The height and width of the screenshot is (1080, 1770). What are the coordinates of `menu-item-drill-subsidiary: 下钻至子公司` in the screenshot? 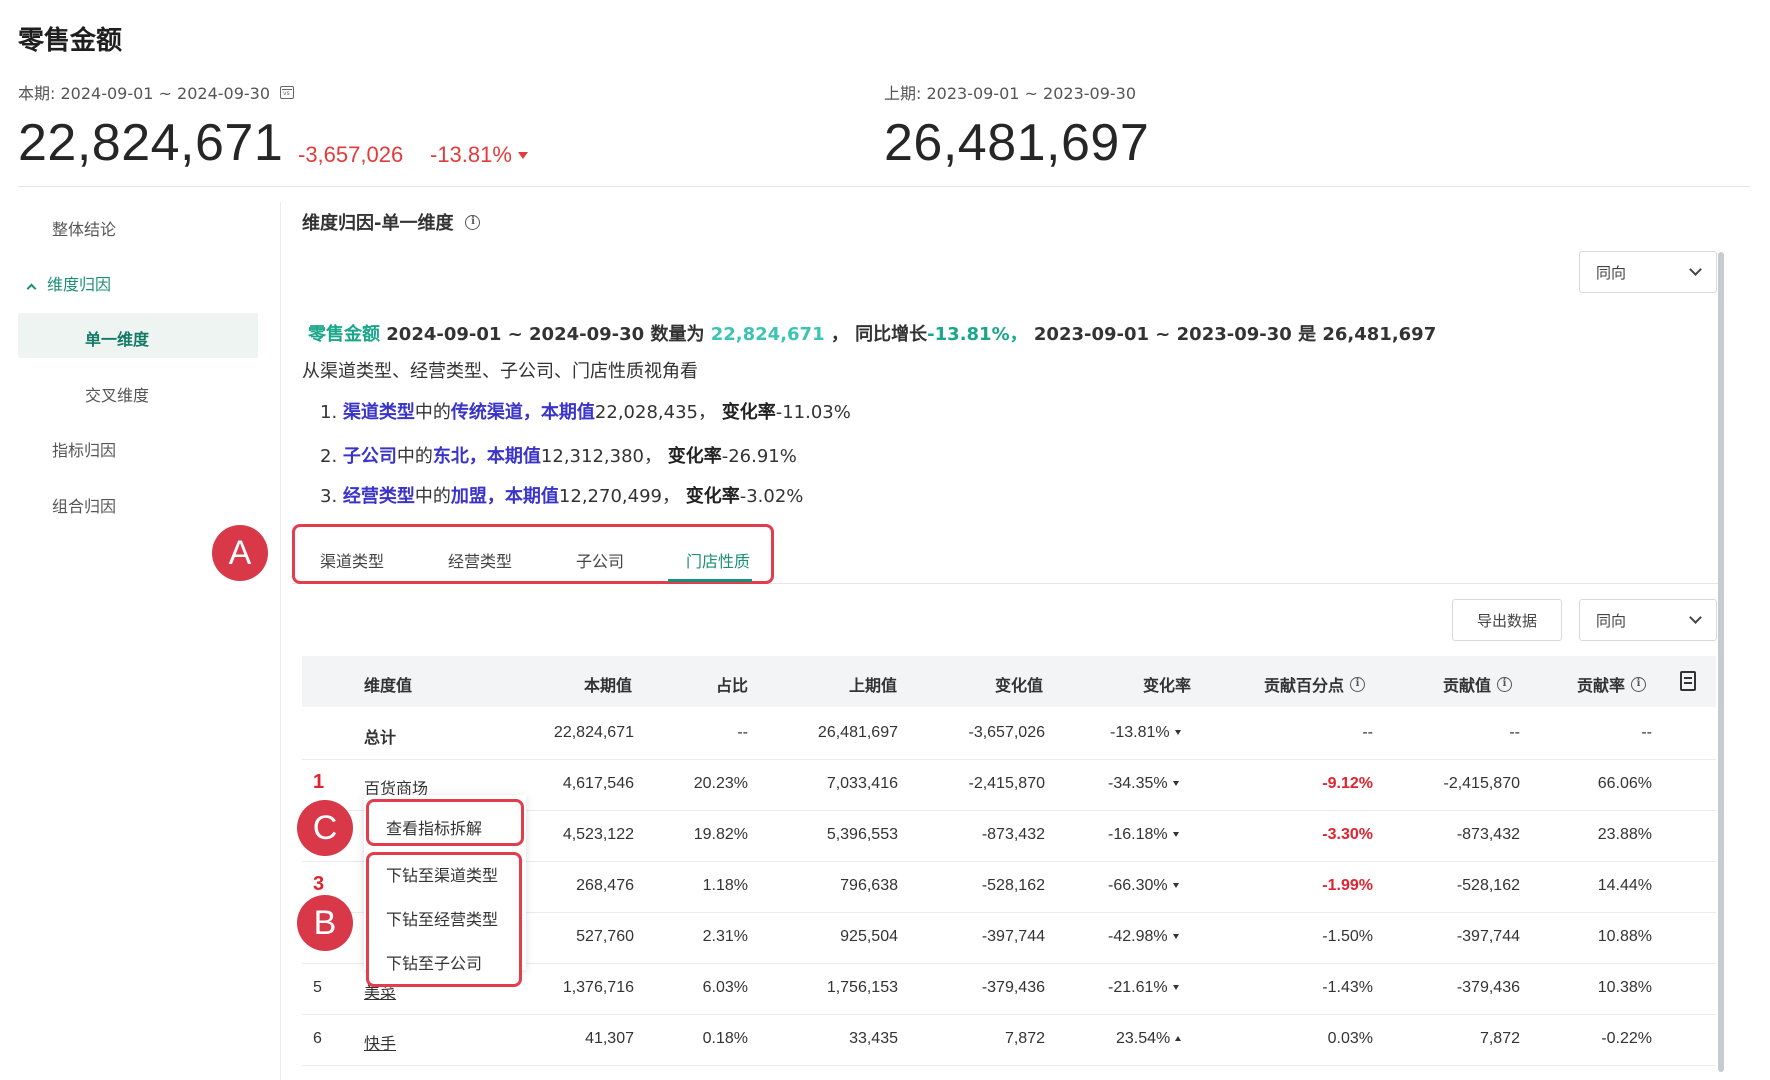 It's located at (434, 962).